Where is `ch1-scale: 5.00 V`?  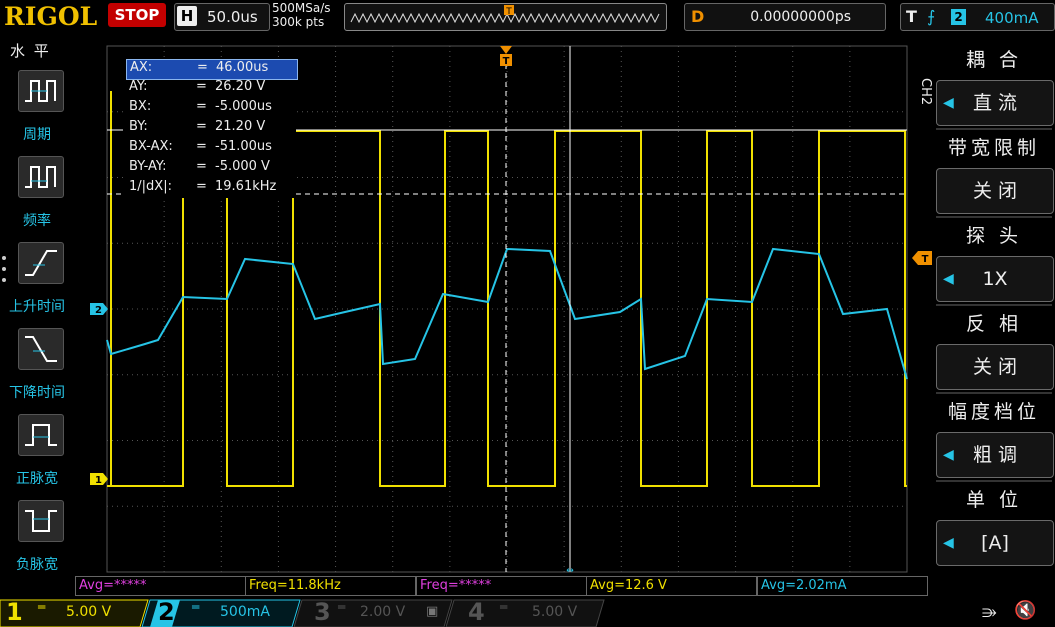
ch1-scale: 5.00 V is located at coordinates (89, 612).